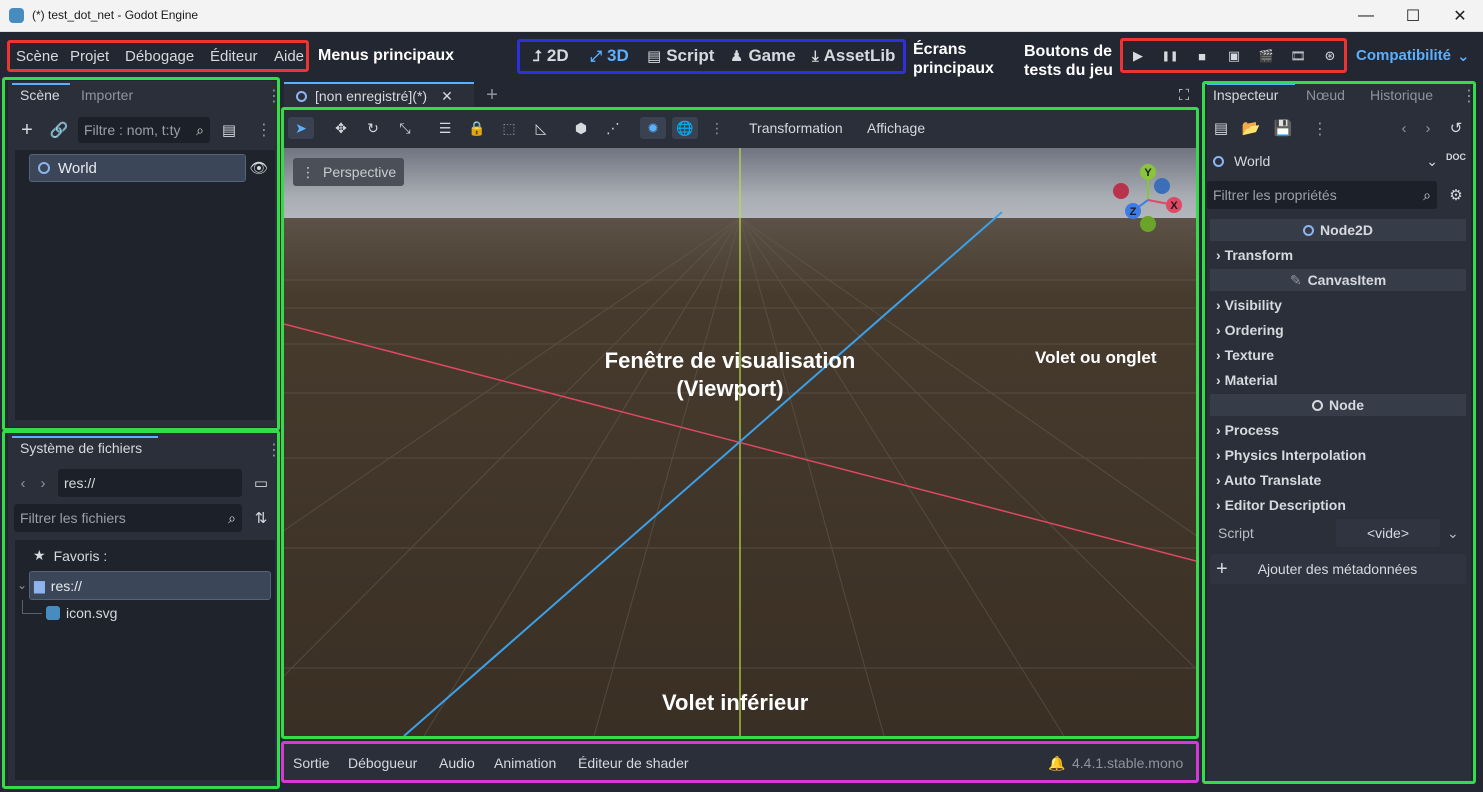 The width and height of the screenshot is (1483, 792). Describe the element at coordinates (1320, 129) in the screenshot. I see `inspector-more-icon: ⋮` at that location.